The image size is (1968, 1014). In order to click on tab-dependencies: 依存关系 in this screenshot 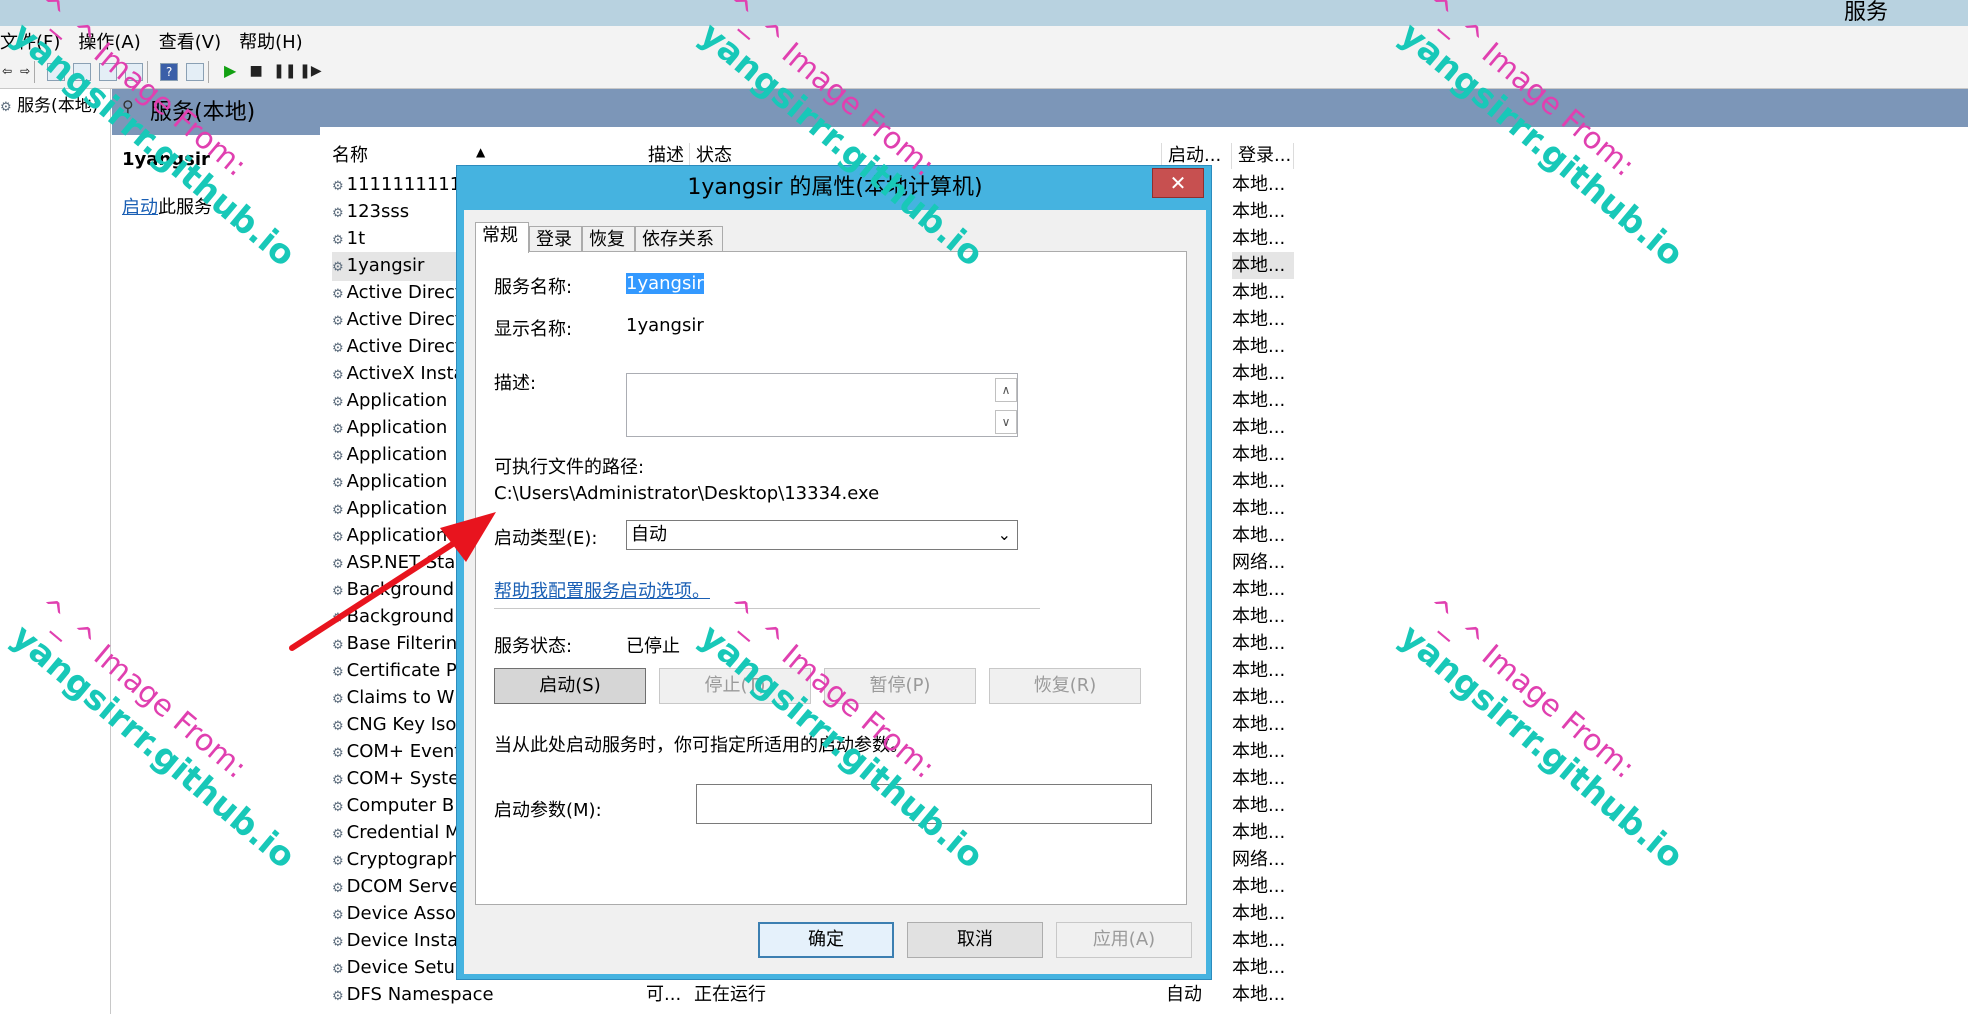, I will do `click(679, 239)`.